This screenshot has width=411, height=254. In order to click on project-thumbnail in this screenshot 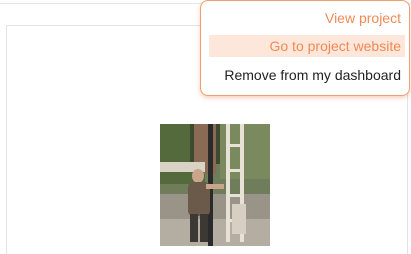, I will do `click(215, 185)`.